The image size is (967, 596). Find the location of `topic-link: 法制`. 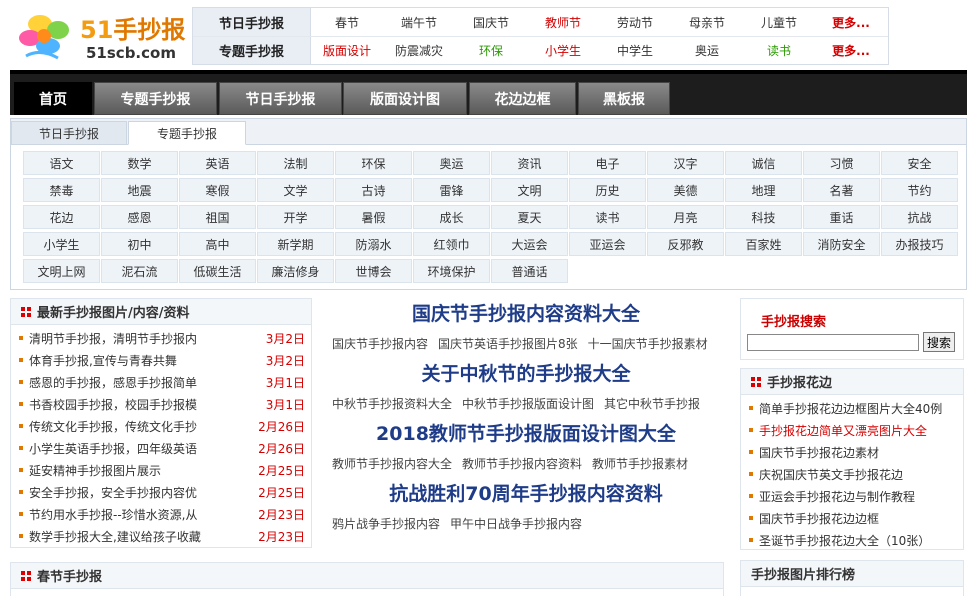

topic-link: 法制 is located at coordinates (295, 163).